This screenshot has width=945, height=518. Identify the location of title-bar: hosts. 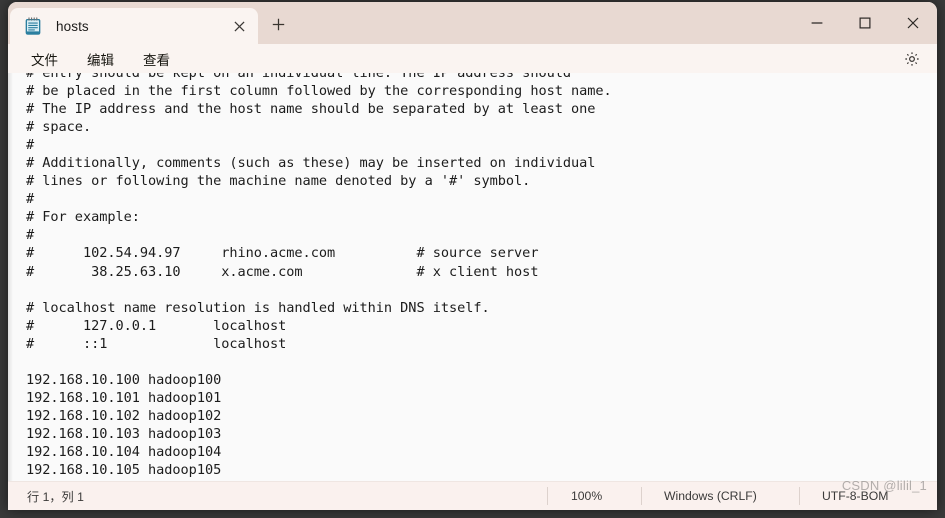
(472, 23).